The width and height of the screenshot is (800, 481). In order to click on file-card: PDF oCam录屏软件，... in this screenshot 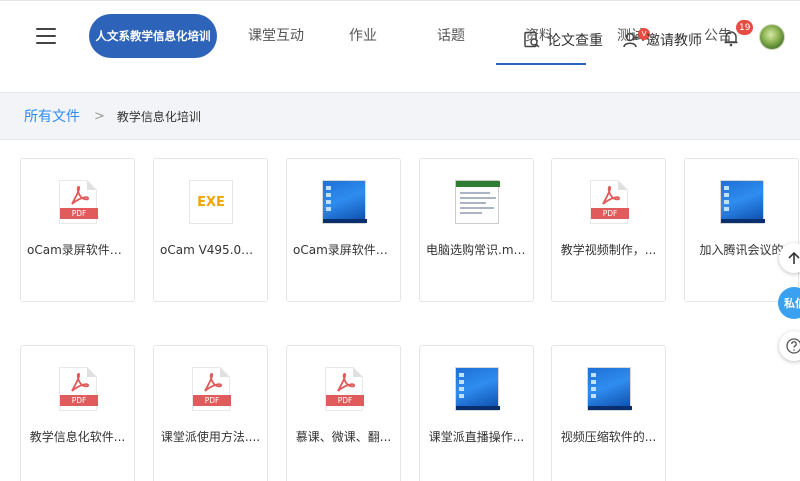, I will do `click(77, 230)`.